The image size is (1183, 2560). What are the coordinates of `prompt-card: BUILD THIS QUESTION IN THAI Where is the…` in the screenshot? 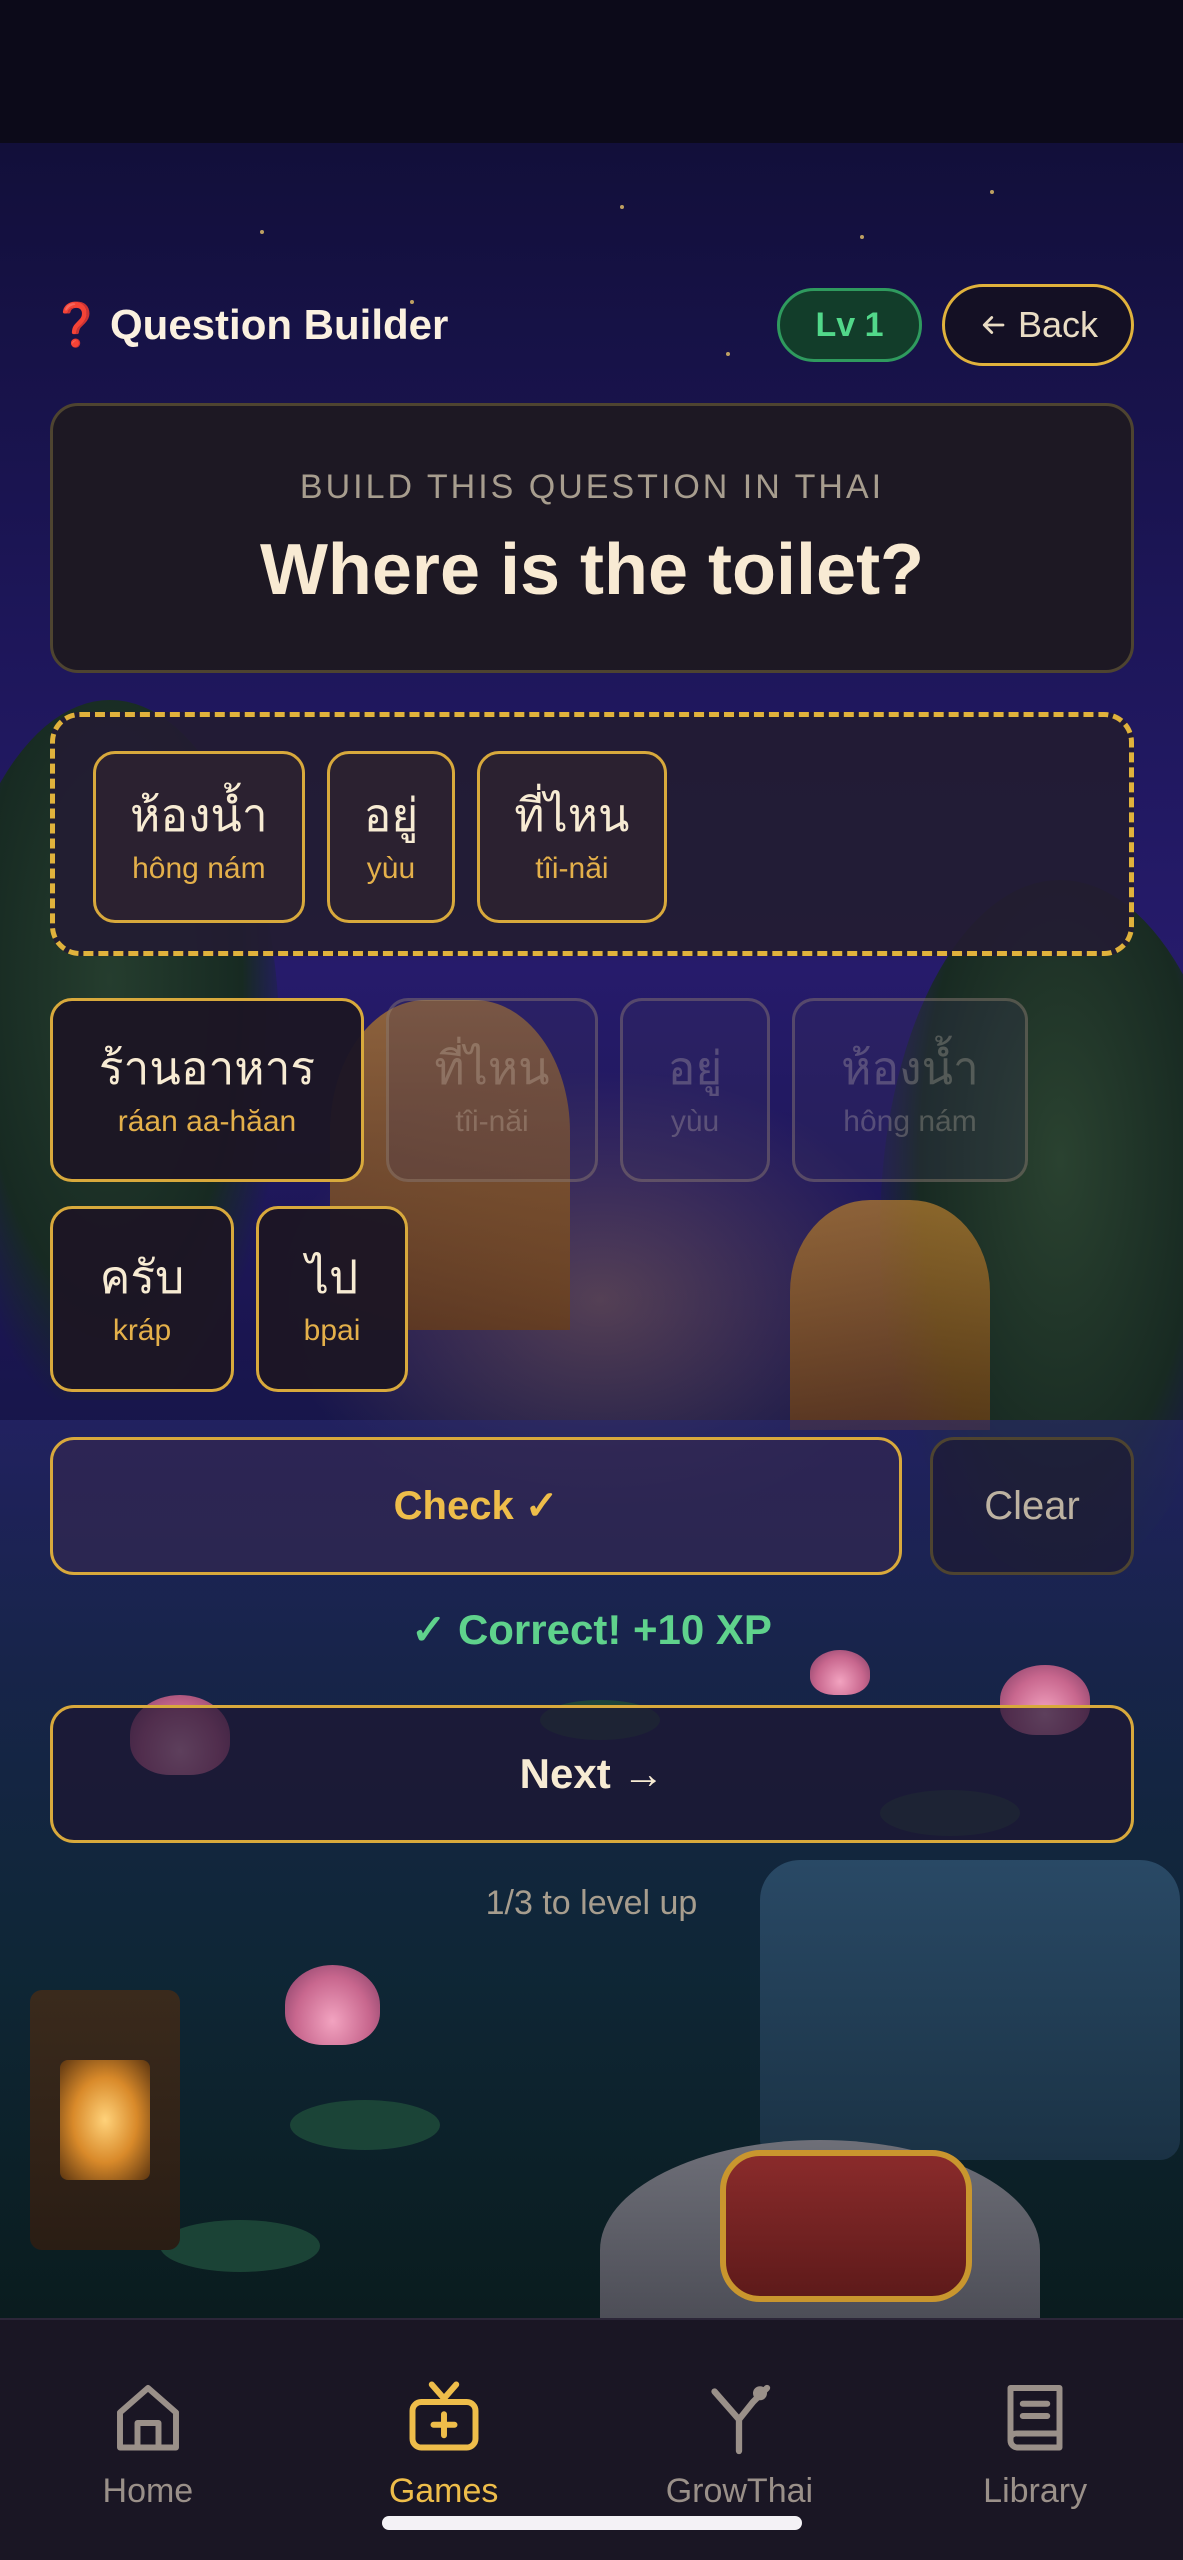 It's located at (592, 538).